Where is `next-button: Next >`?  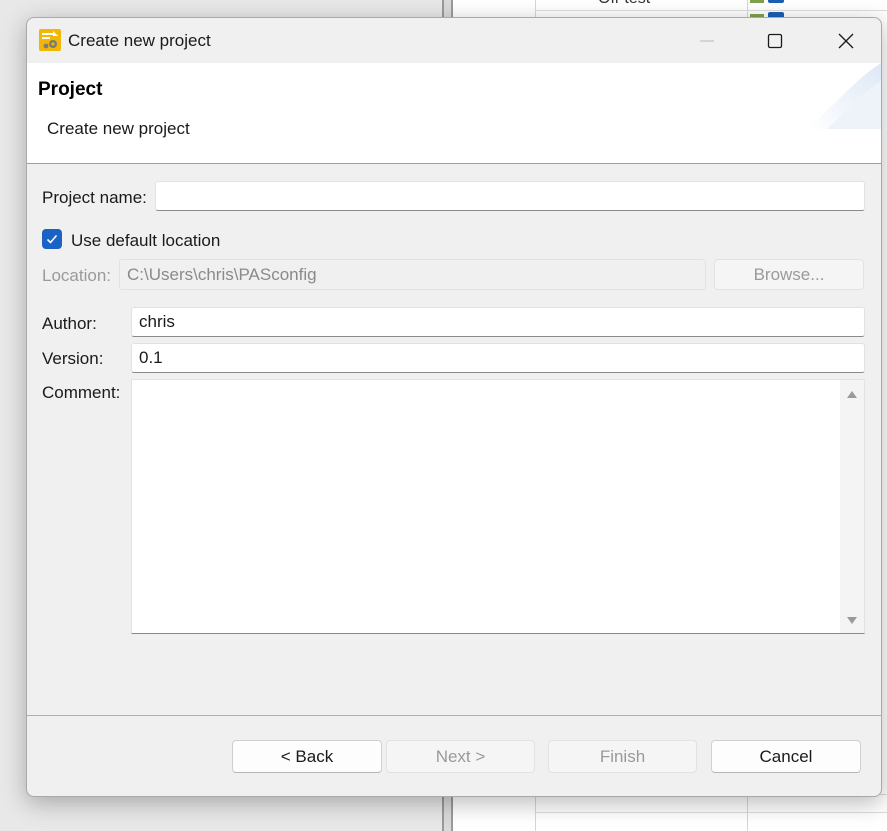
next-button: Next > is located at coordinates (460, 756).